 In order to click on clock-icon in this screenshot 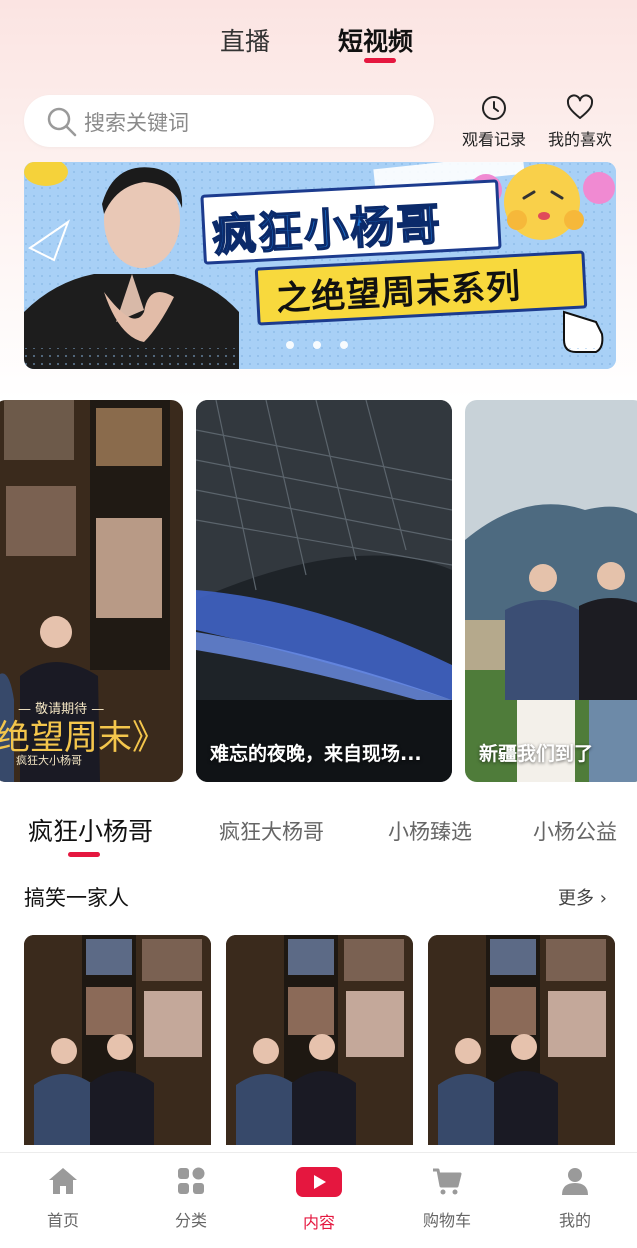, I will do `click(494, 108)`.